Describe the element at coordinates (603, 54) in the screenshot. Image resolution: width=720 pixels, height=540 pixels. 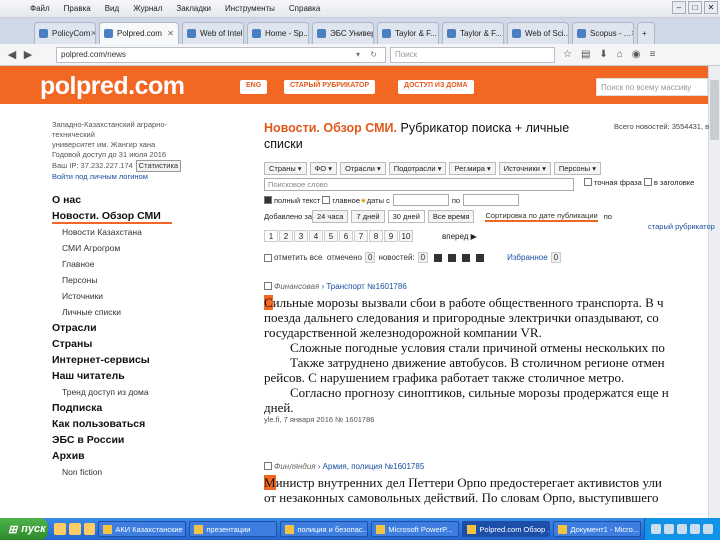
I see `download-icon: ⬇` at that location.